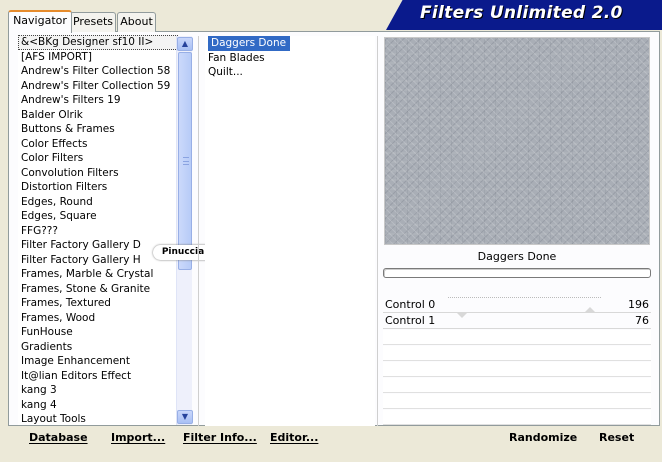 Image resolution: width=662 pixels, height=462 pixels. What do you see at coordinates (517, 256) in the screenshot?
I see `preview-filter-name: Daggers Done` at bounding box center [517, 256].